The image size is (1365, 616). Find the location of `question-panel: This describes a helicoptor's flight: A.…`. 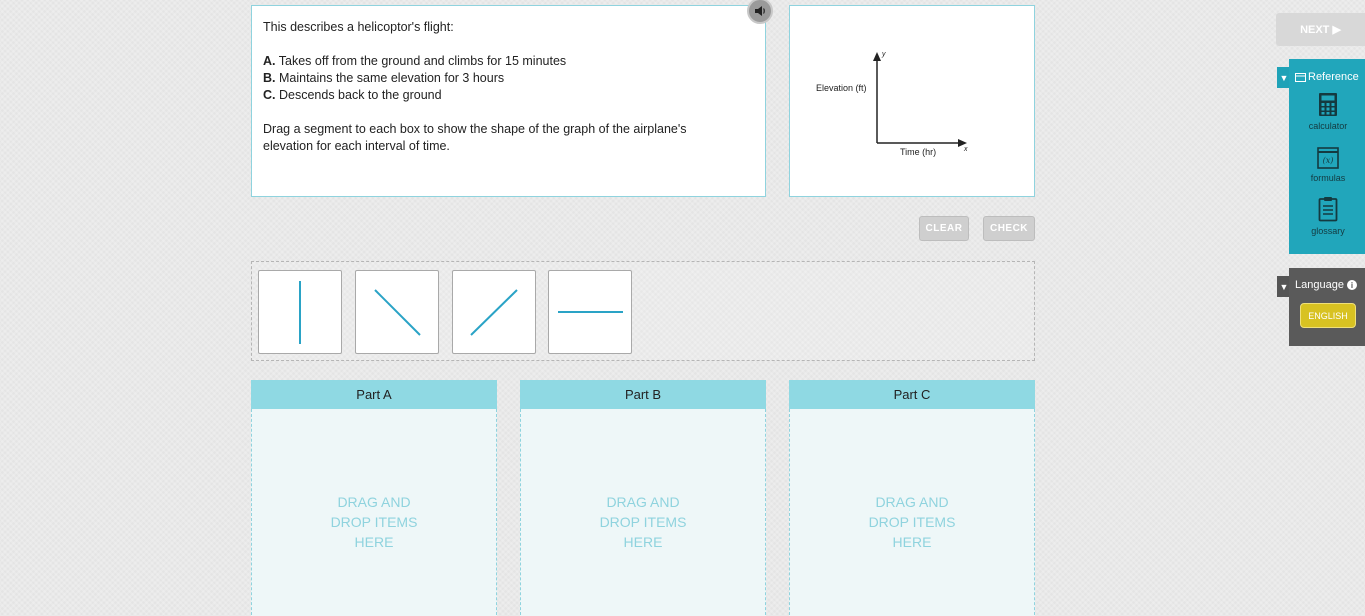

question-panel: This describes a helicoptor's flight: A.… is located at coordinates (508, 101).